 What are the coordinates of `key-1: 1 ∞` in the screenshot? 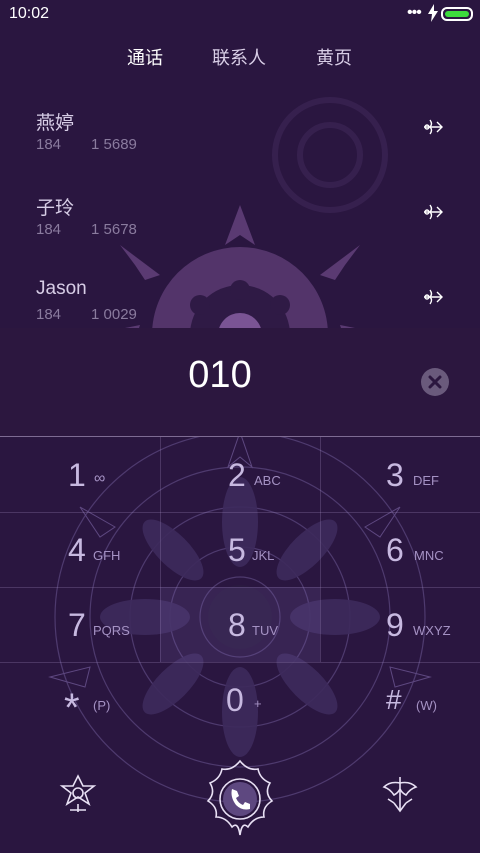 It's located at (80, 474).